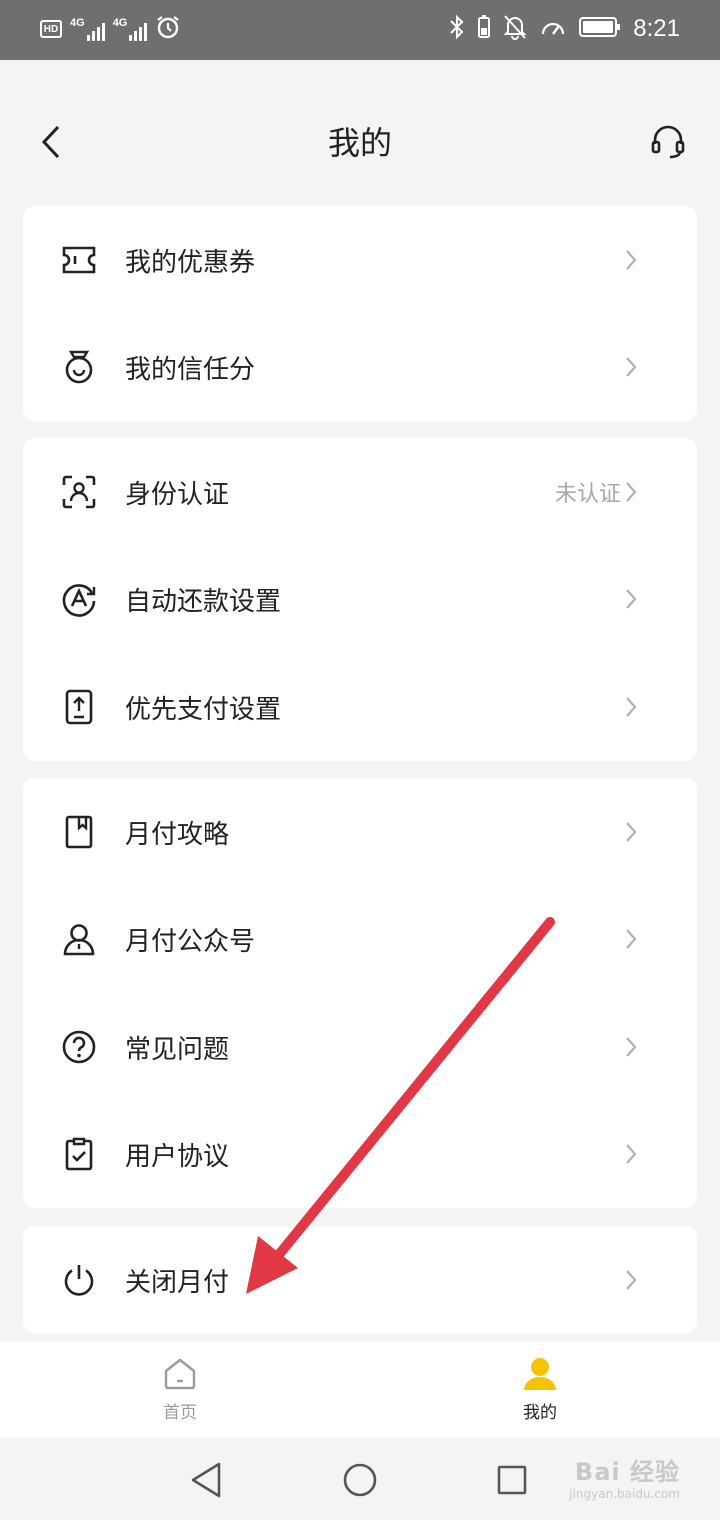  What do you see at coordinates (515, 29) in the screenshot?
I see `mute-bell-icon` at bounding box center [515, 29].